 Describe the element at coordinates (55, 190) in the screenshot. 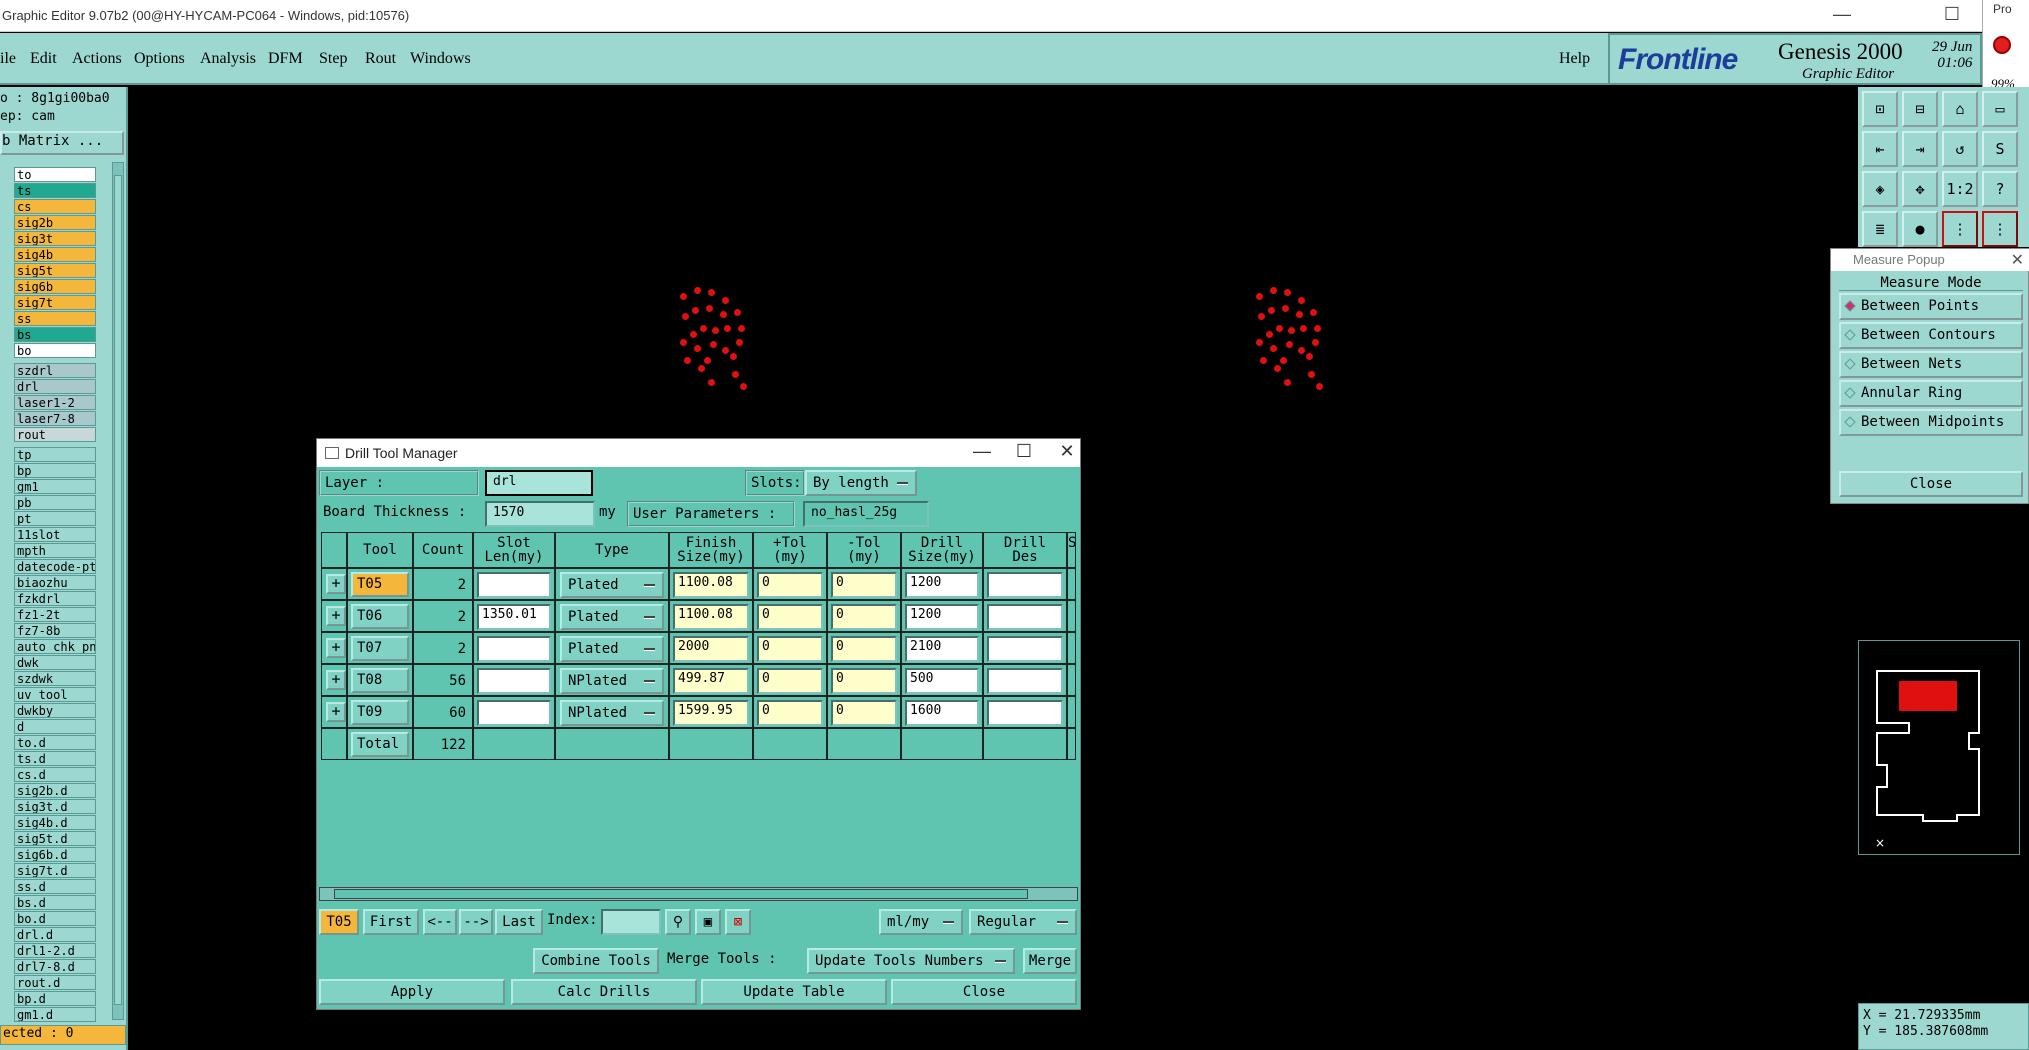

I see `layer-item: ts` at that location.